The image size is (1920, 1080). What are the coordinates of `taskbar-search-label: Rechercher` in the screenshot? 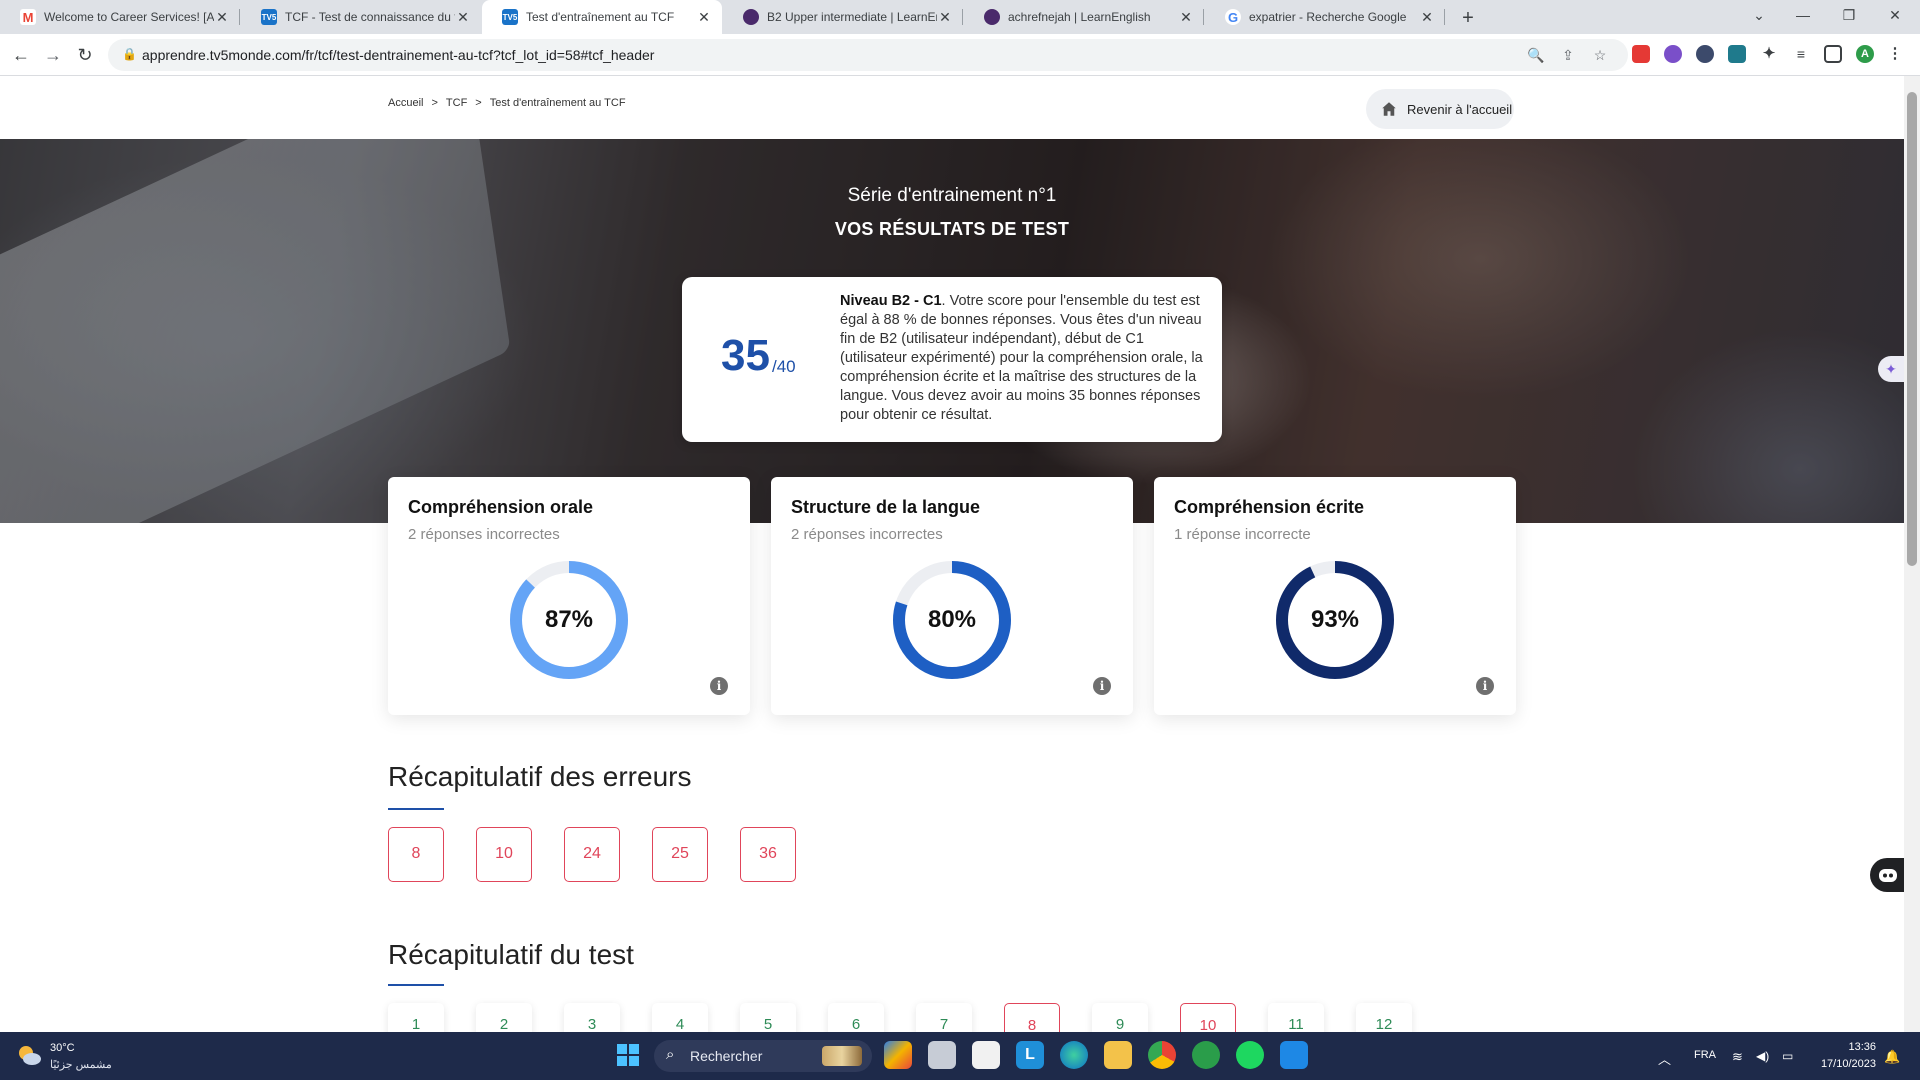 It's located at (726, 1056).